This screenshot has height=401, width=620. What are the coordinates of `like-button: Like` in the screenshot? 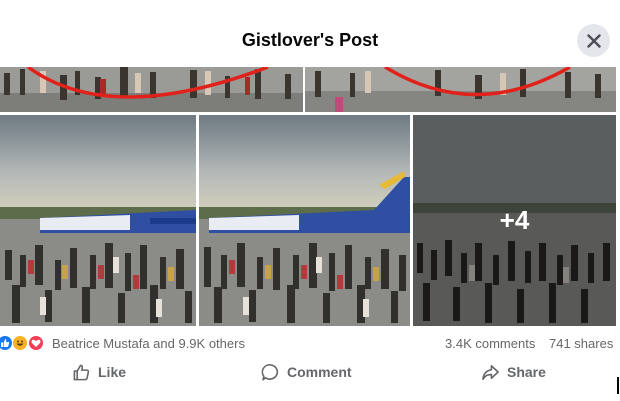 It's located at (99, 372).